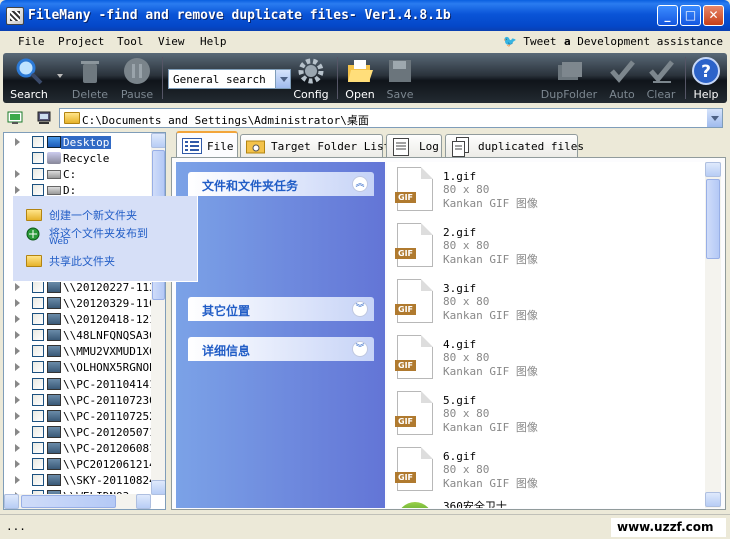 This screenshot has width=730, height=539. I want to click on app-icon, so click(15, 16).